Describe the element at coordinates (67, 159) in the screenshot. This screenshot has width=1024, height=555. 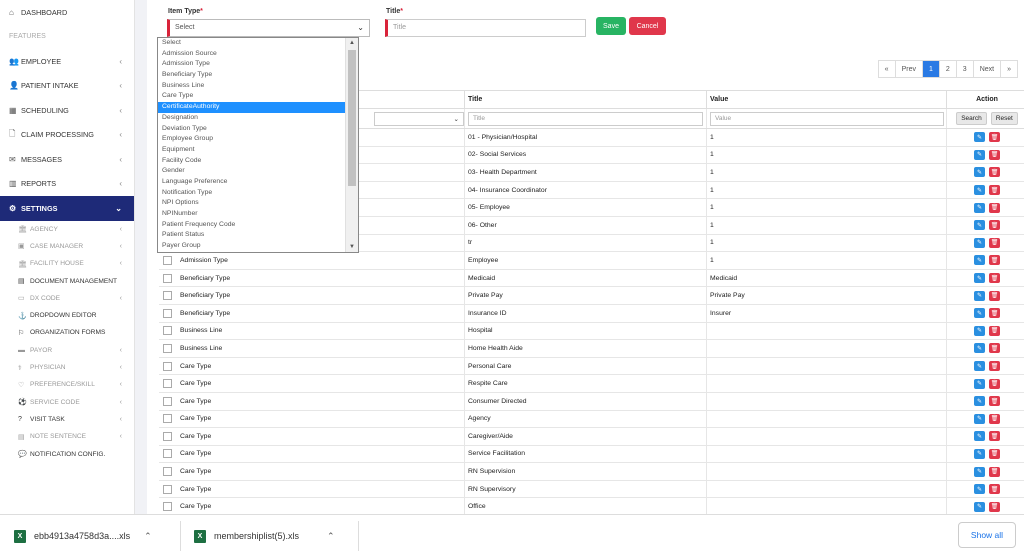
I see `sidebar-item-messages: ✉ MESSAGES ‹` at that location.